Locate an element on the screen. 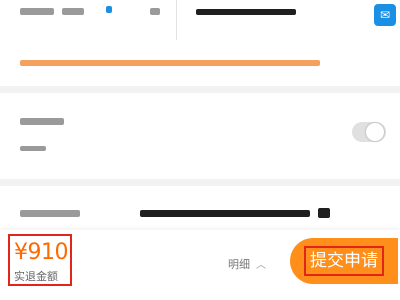 Image resolution: width=400 pixels, height=300 pixels. submit-button: 提交申请 is located at coordinates (344, 261).